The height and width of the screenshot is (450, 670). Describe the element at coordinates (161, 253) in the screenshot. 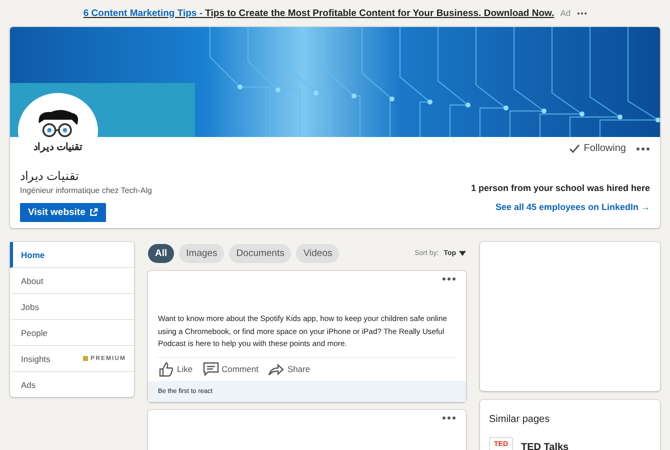

I see `filter-tab: All` at that location.